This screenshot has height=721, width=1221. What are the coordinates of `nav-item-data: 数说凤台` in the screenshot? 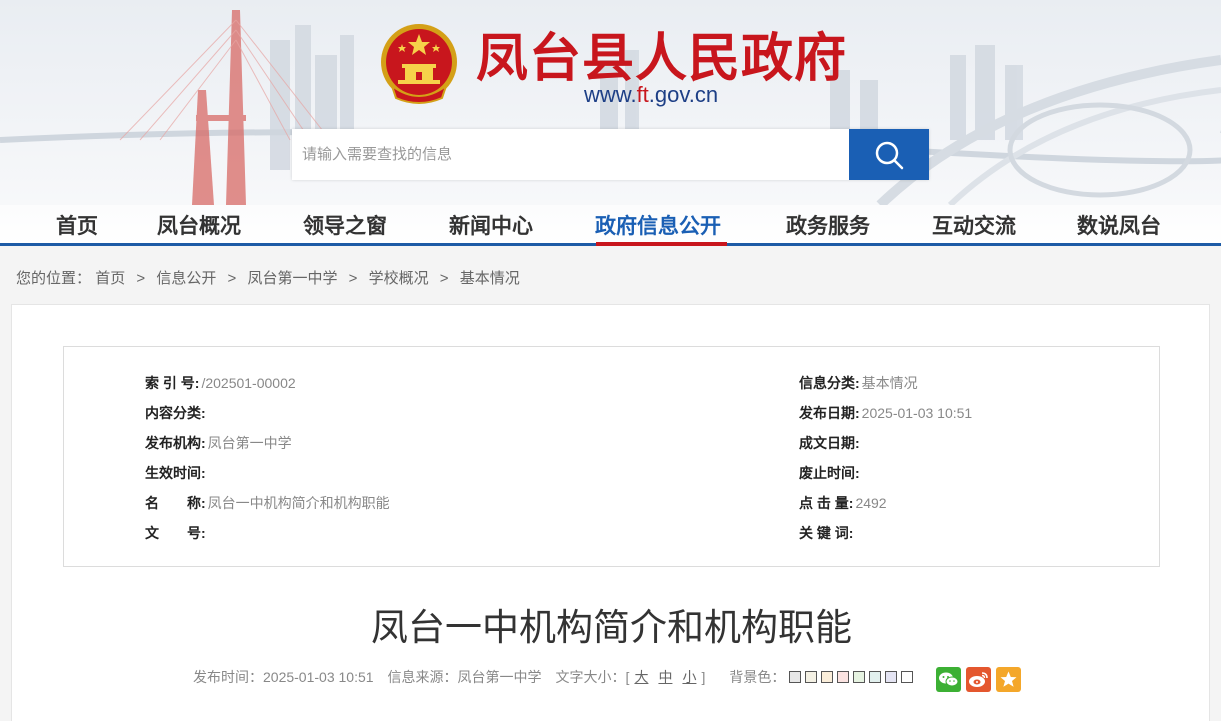 It's located at (1119, 225).